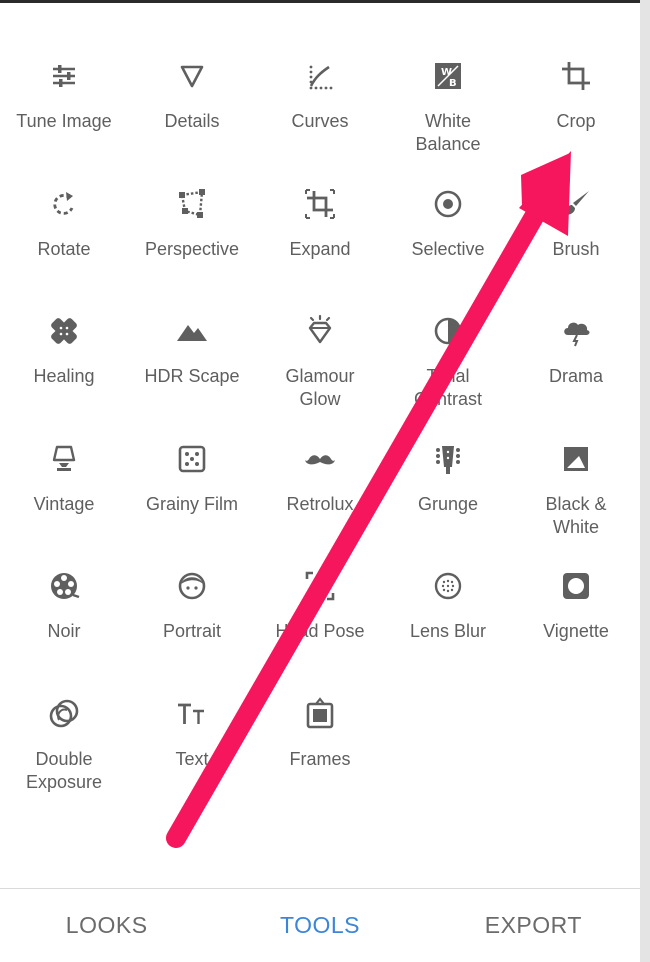  Describe the element at coordinates (64, 121) in the screenshot. I see `tool-label: Tune Image` at that location.